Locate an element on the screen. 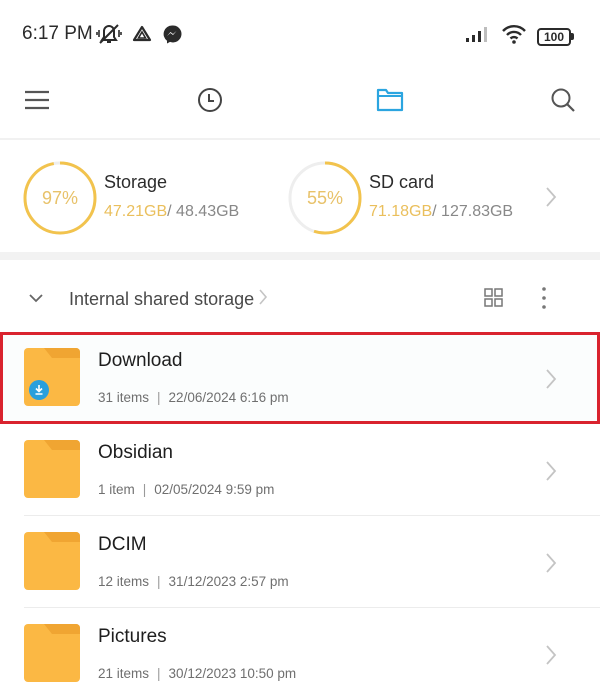 The height and width of the screenshot is (699, 600). item-count: 1 item is located at coordinates (116, 489).